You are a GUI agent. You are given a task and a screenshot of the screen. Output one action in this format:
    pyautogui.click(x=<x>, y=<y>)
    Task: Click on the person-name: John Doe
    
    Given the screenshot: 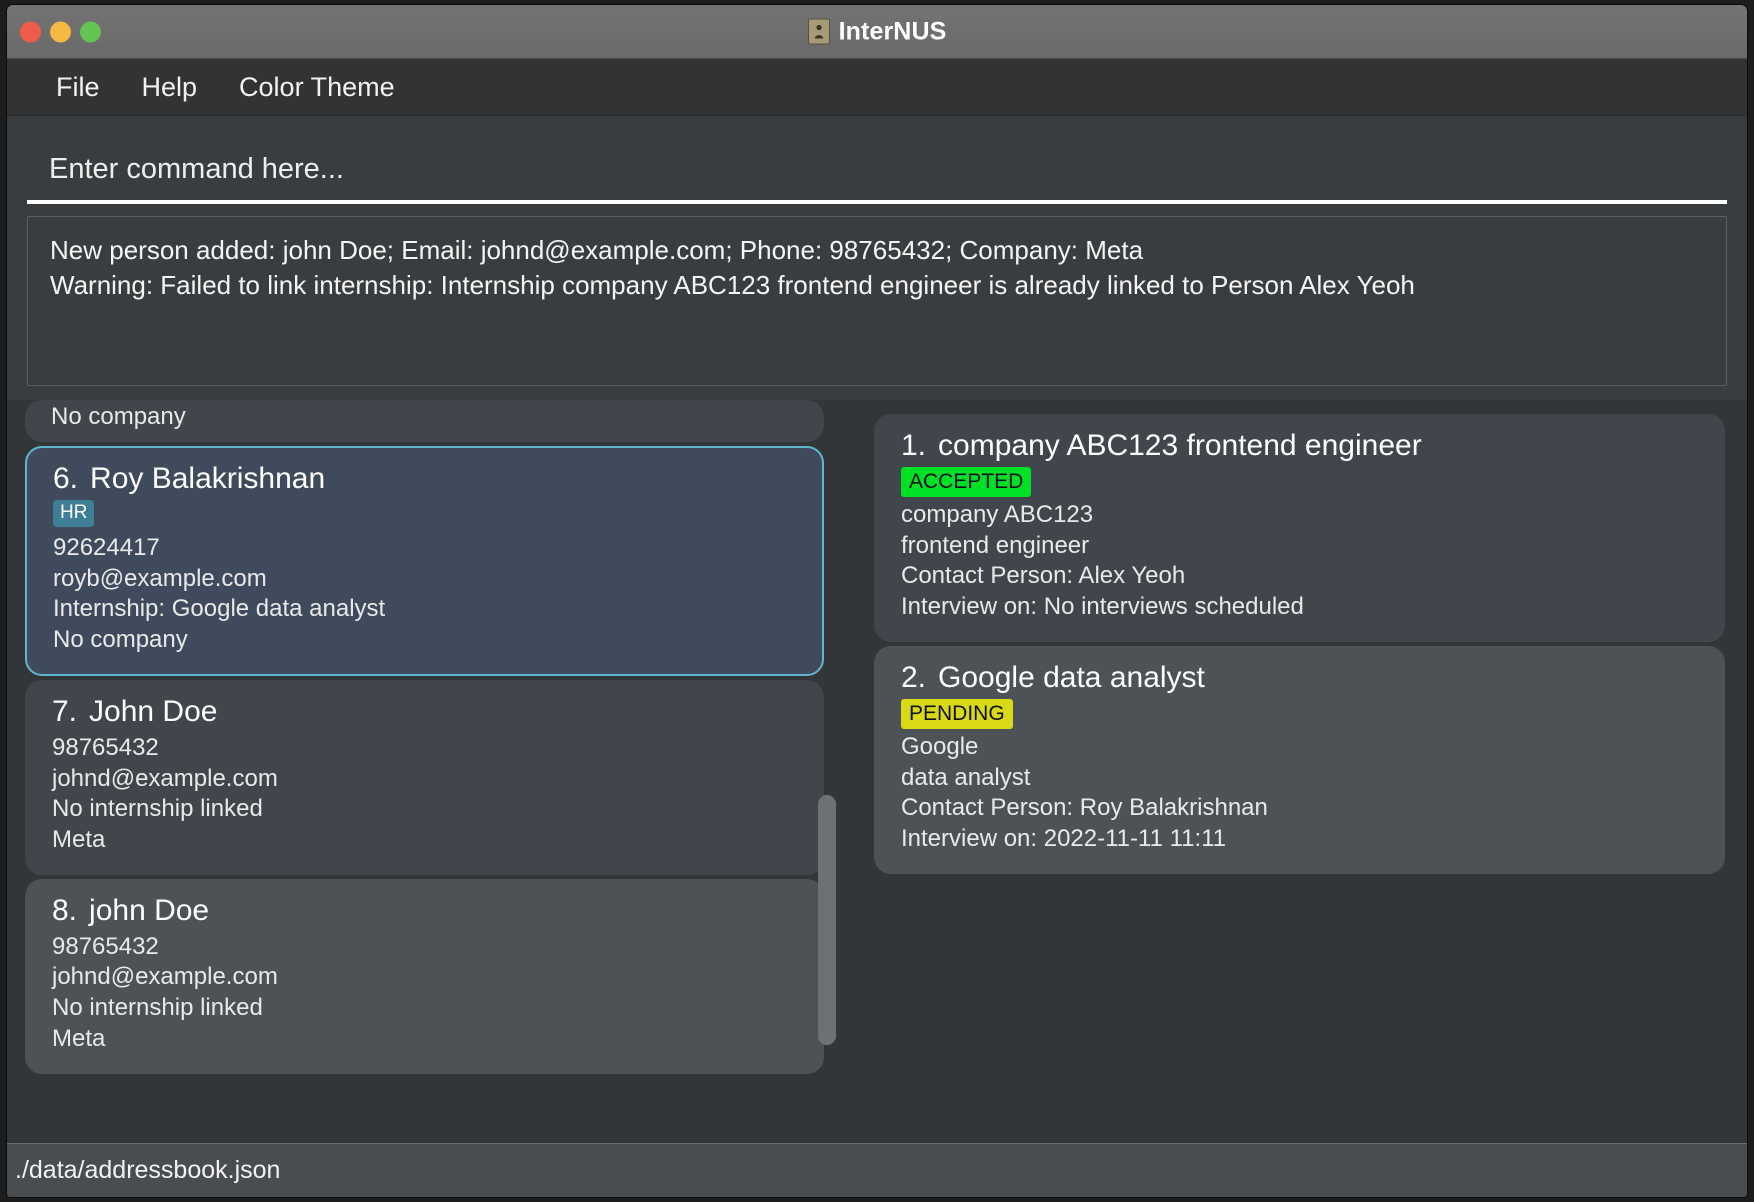 What is the action you would take?
    pyautogui.click(x=153, y=711)
    